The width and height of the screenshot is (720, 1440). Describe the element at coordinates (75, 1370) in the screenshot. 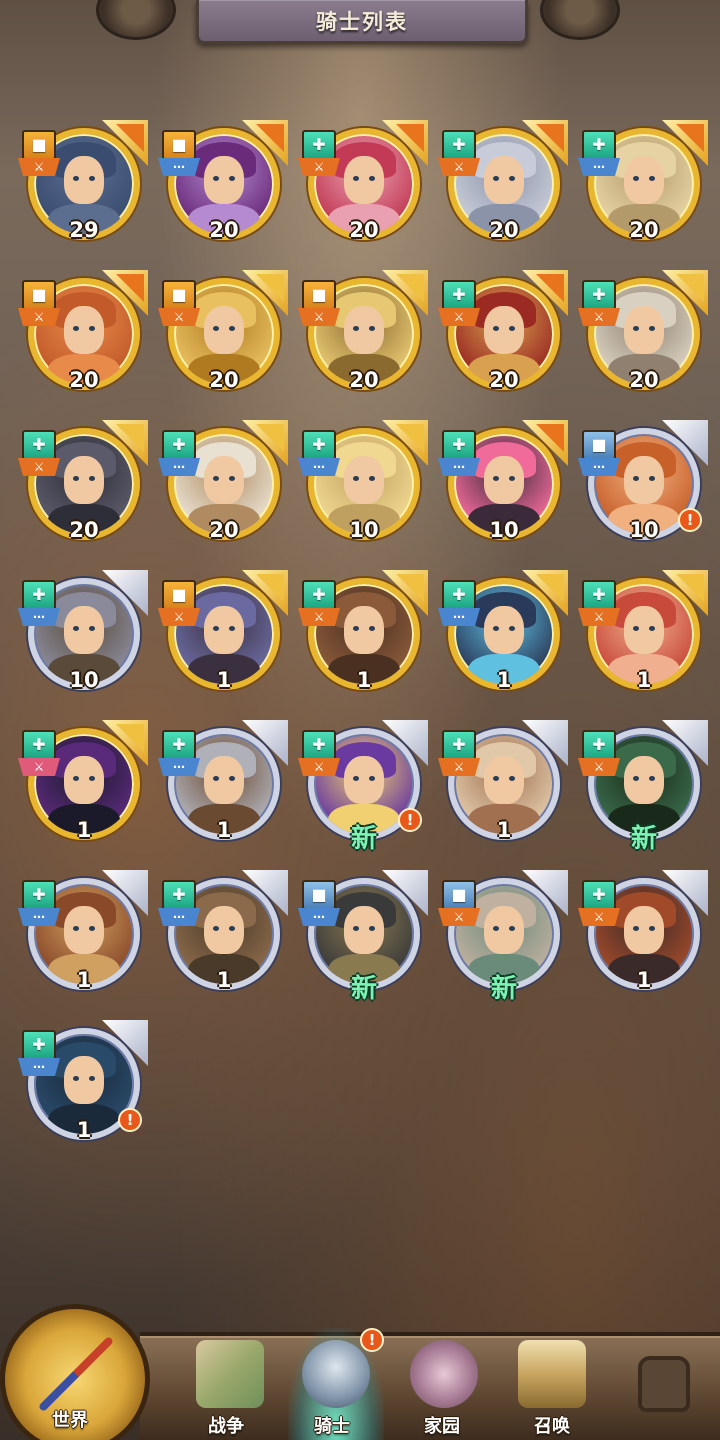

I see `world-compass-button: 世界` at that location.